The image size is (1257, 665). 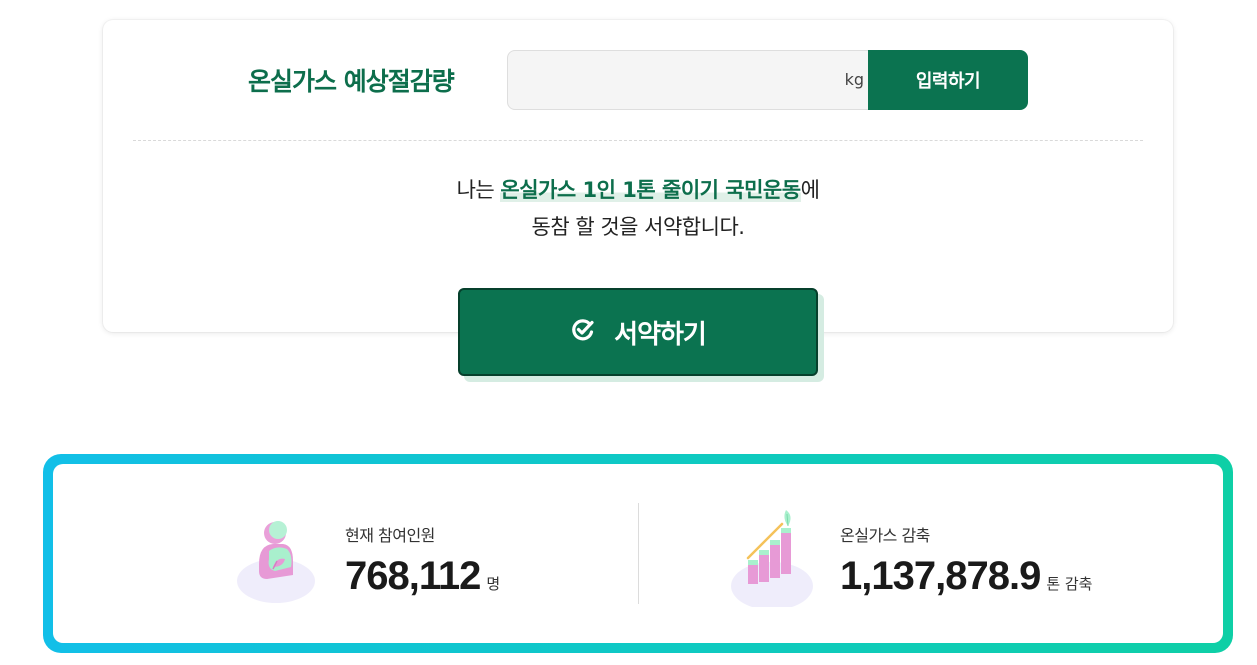 I want to click on stats-divider, so click(x=638, y=553).